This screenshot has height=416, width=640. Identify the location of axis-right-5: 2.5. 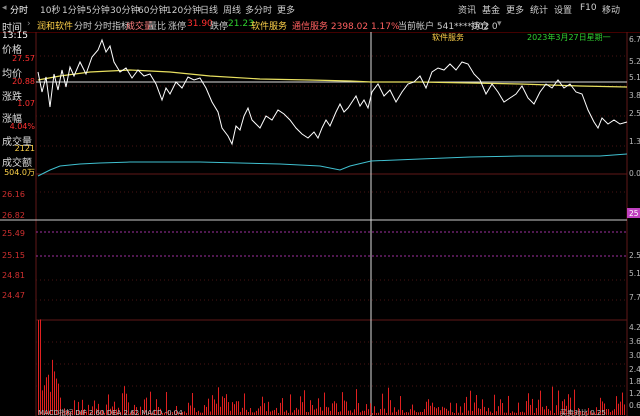
(634, 113).